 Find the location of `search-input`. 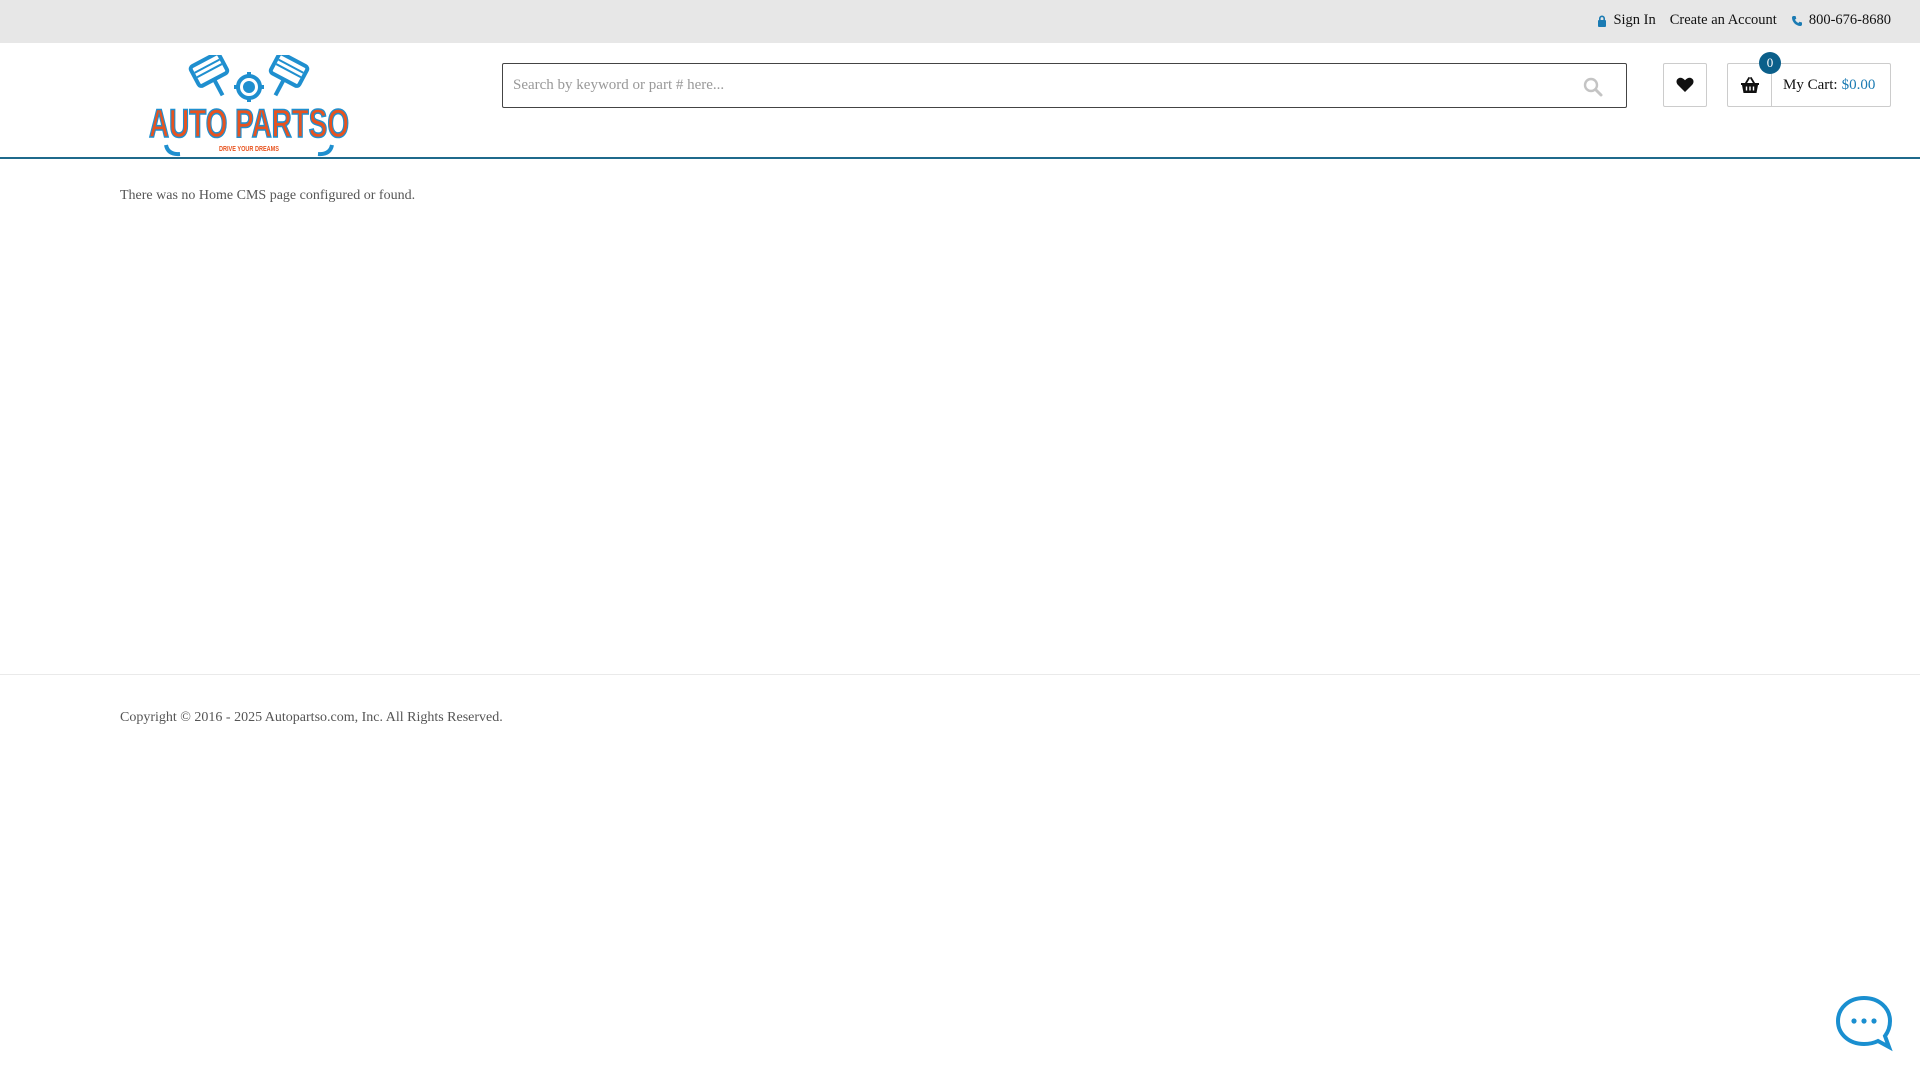

search-input is located at coordinates (1064, 85).